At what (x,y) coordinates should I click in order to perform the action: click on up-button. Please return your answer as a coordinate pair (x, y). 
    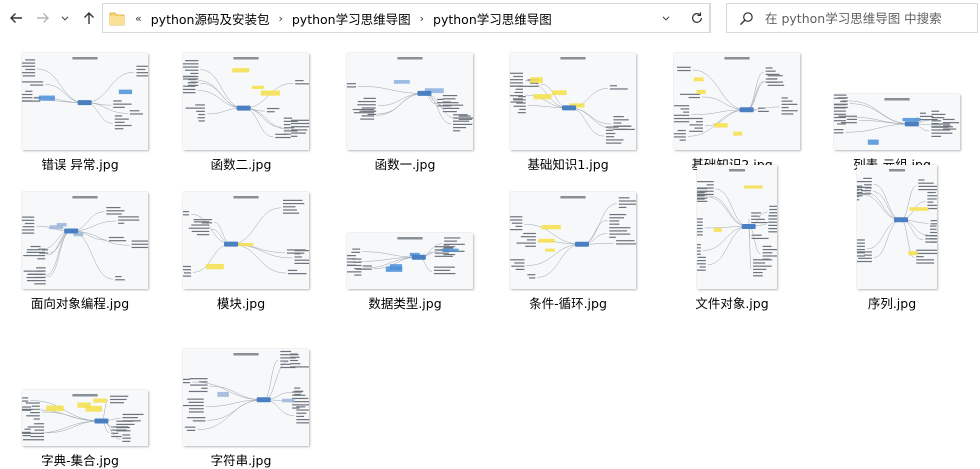
    Looking at the image, I should click on (89, 18).